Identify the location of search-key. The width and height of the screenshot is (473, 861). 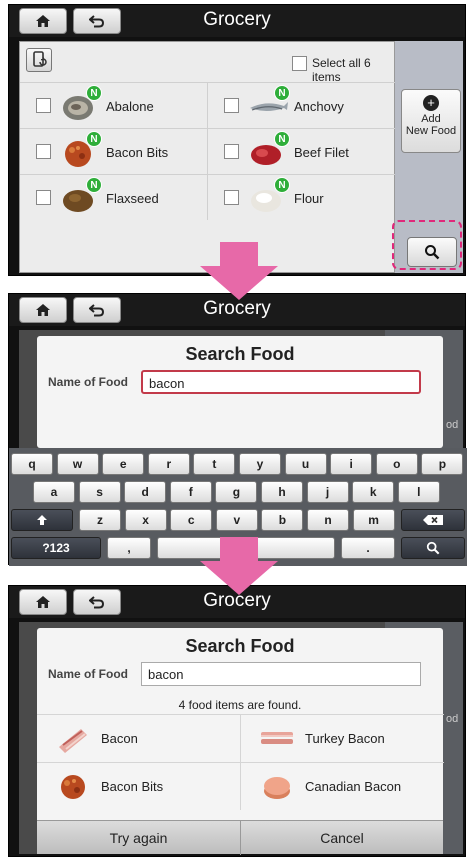
(433, 548).